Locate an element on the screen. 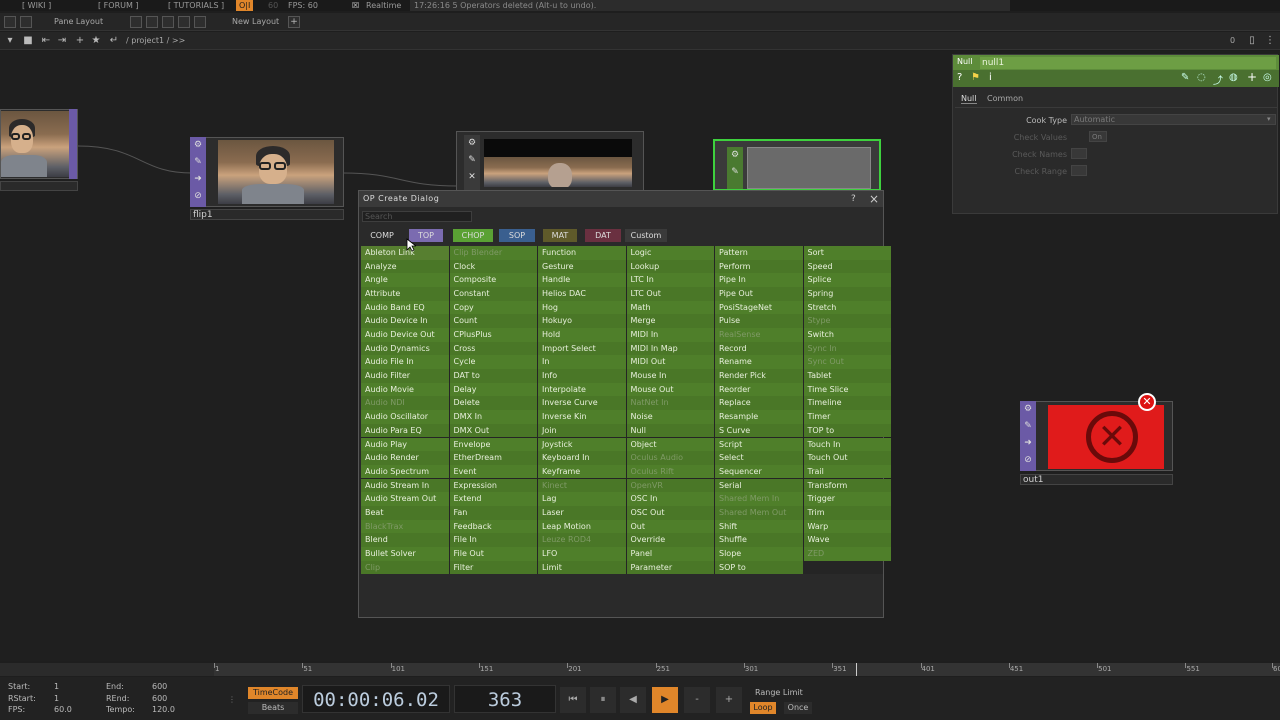 This screenshot has height=720, width=1280. op-item: LTC Out is located at coordinates (670, 294).